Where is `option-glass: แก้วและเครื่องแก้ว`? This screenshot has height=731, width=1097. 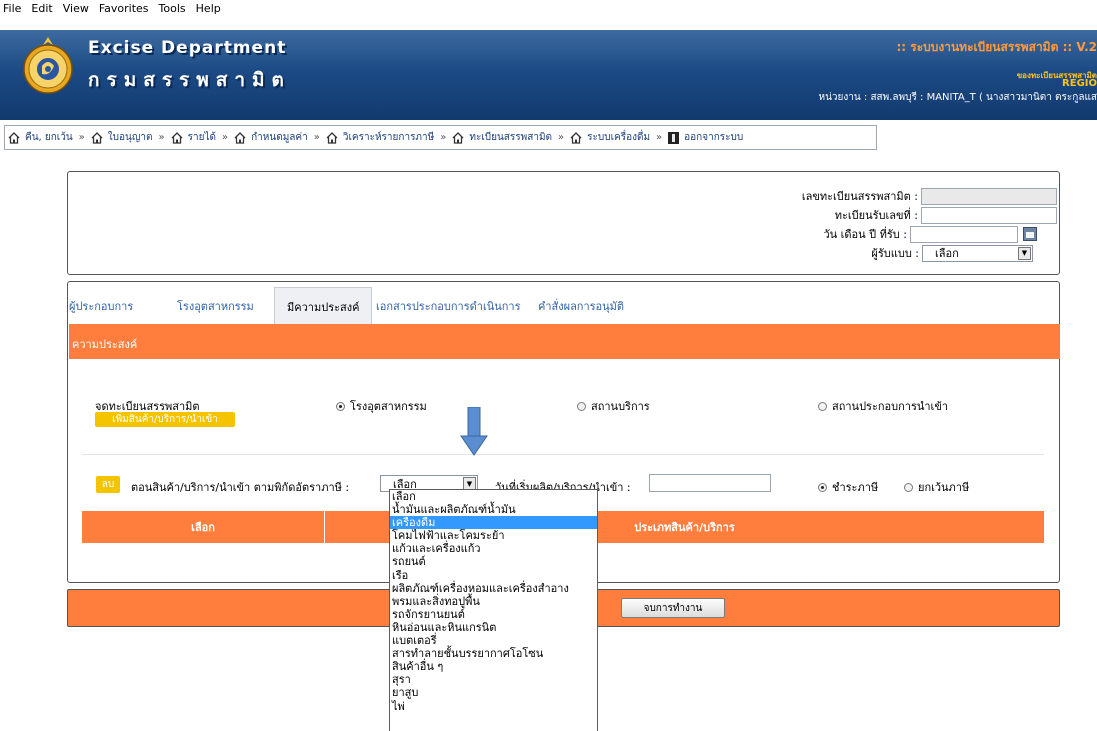 option-glass: แก้วและเครื่องแก้ว is located at coordinates (493, 548).